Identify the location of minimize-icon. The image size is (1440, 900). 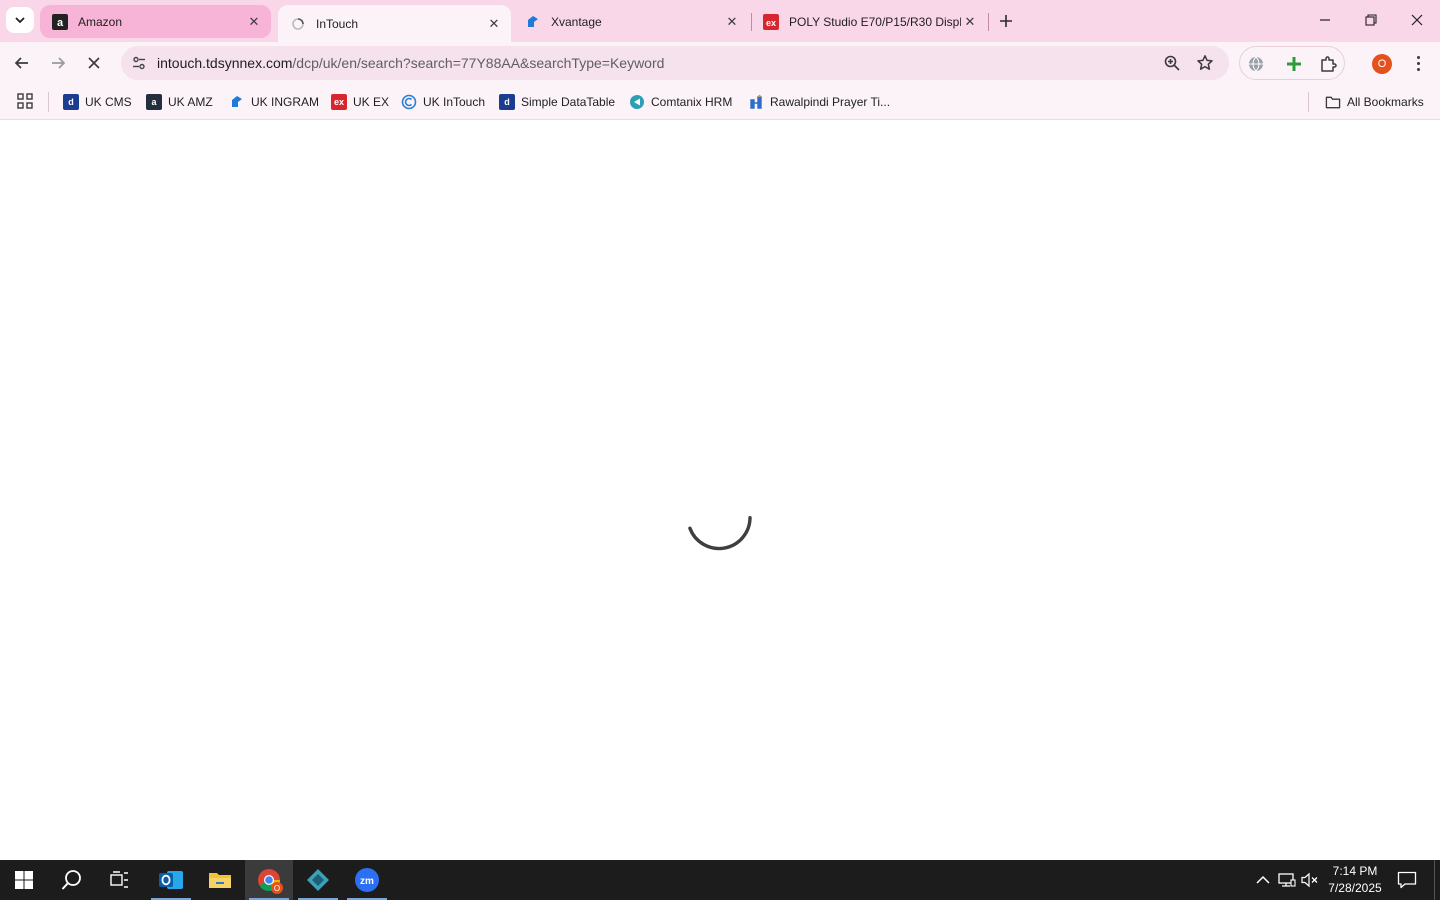
(1325, 20).